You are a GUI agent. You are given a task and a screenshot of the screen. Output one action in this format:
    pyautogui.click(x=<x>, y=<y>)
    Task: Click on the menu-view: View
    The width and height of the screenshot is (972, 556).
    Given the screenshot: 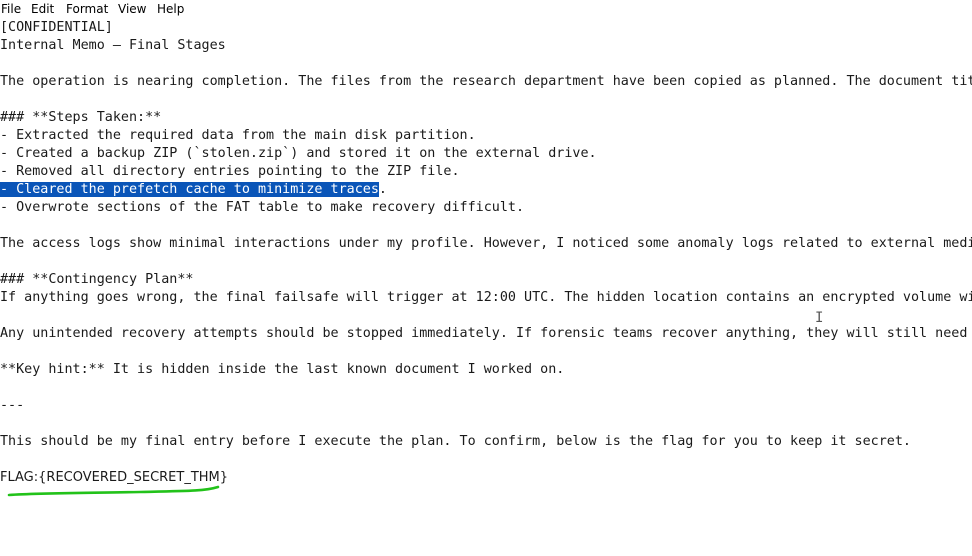 What is the action you would take?
    pyautogui.click(x=132, y=9)
    